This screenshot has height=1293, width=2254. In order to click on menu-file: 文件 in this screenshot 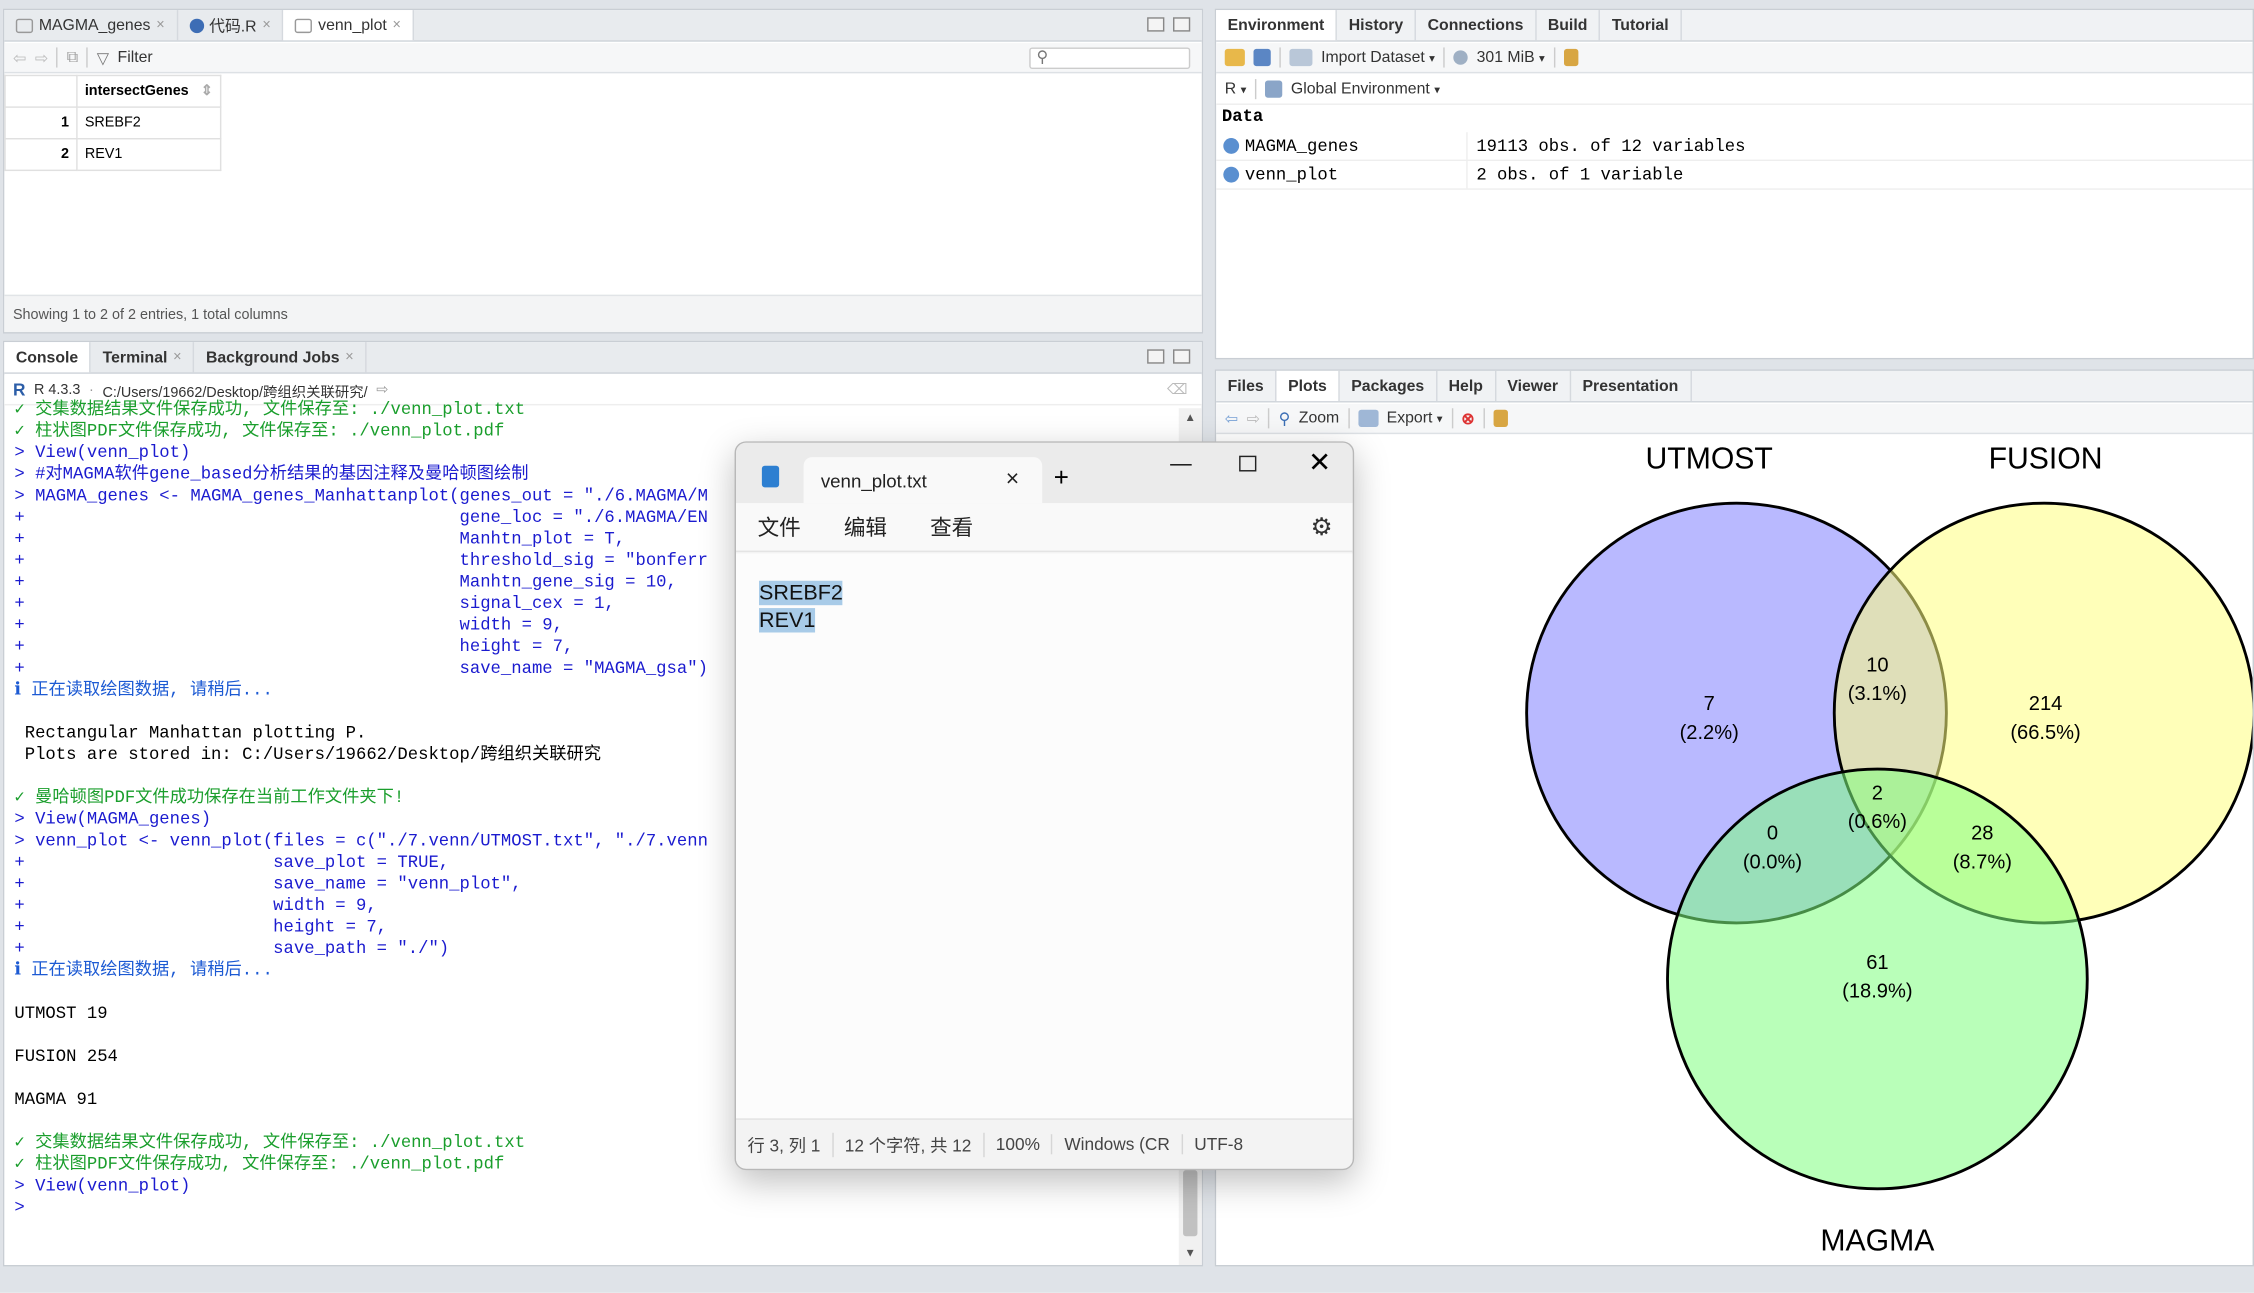, I will do `click(779, 527)`.